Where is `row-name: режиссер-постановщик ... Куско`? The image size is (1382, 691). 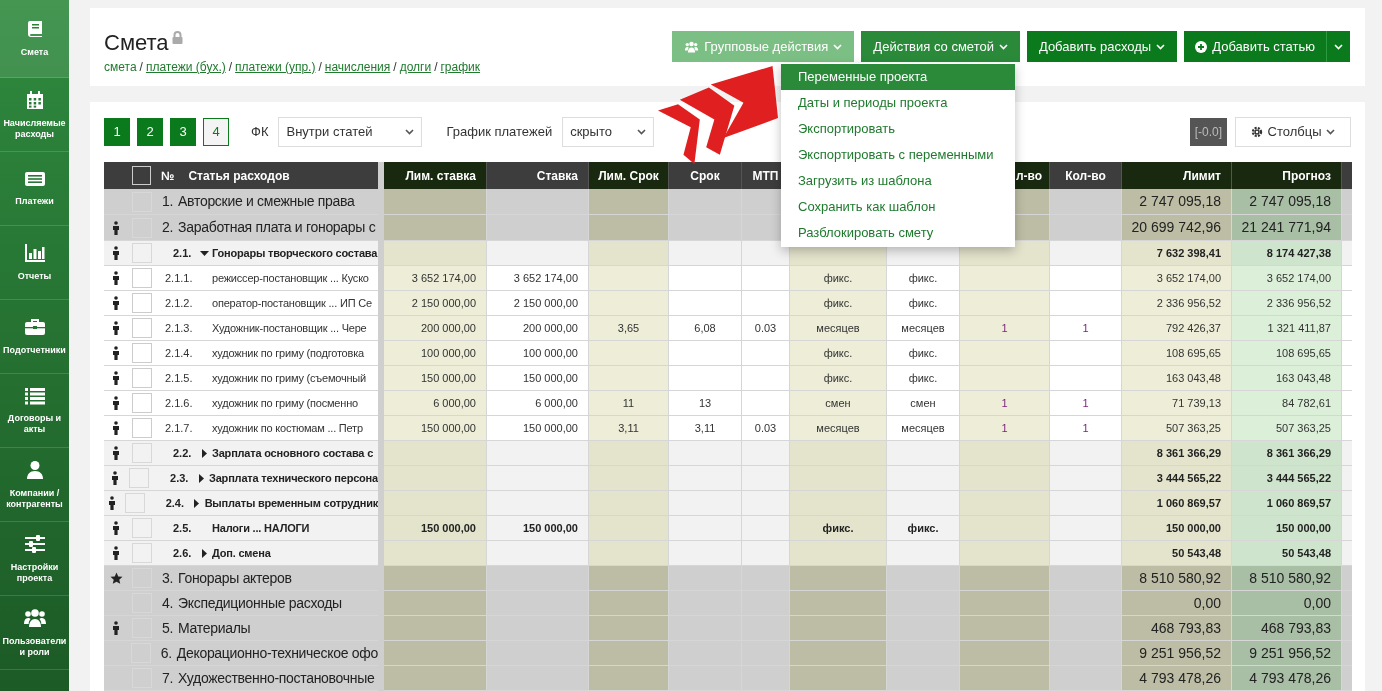 row-name: режиссер-постановщик ... Куско is located at coordinates (290, 278).